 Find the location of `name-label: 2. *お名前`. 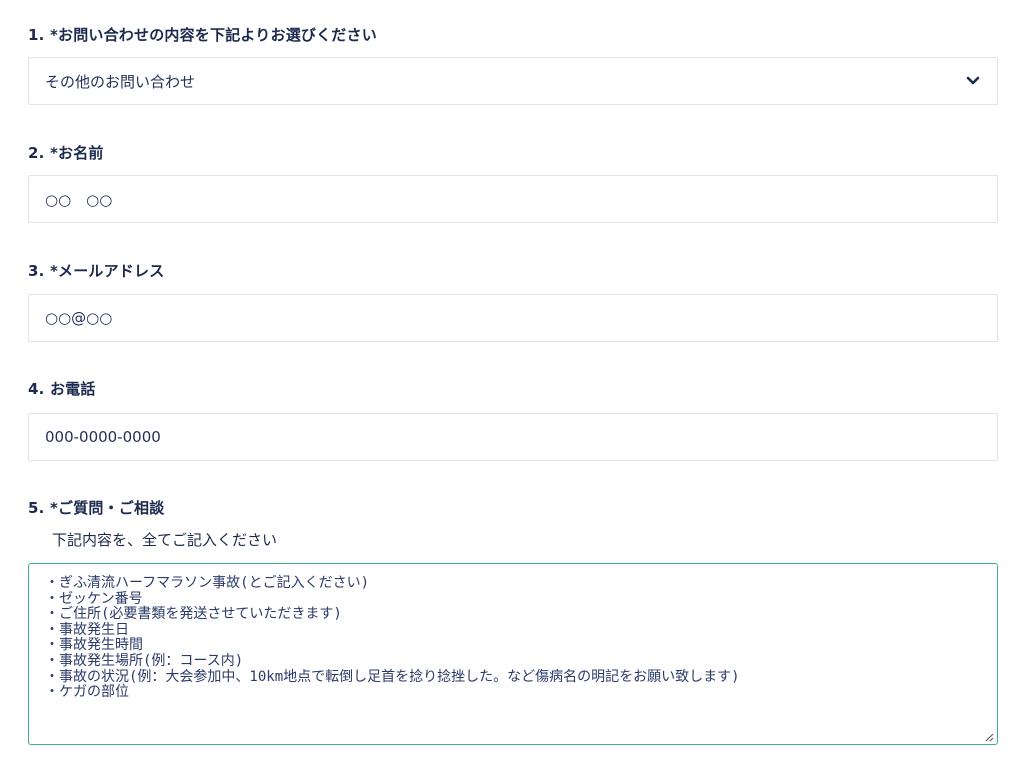

name-label: 2. *お名前 is located at coordinates (66, 153).